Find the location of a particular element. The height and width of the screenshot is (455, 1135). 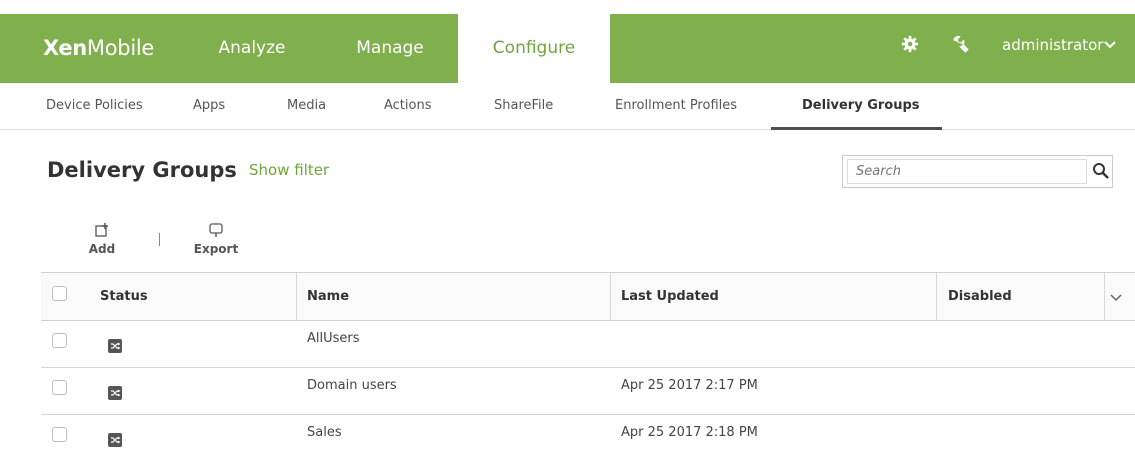

search-box is located at coordinates (977, 171).